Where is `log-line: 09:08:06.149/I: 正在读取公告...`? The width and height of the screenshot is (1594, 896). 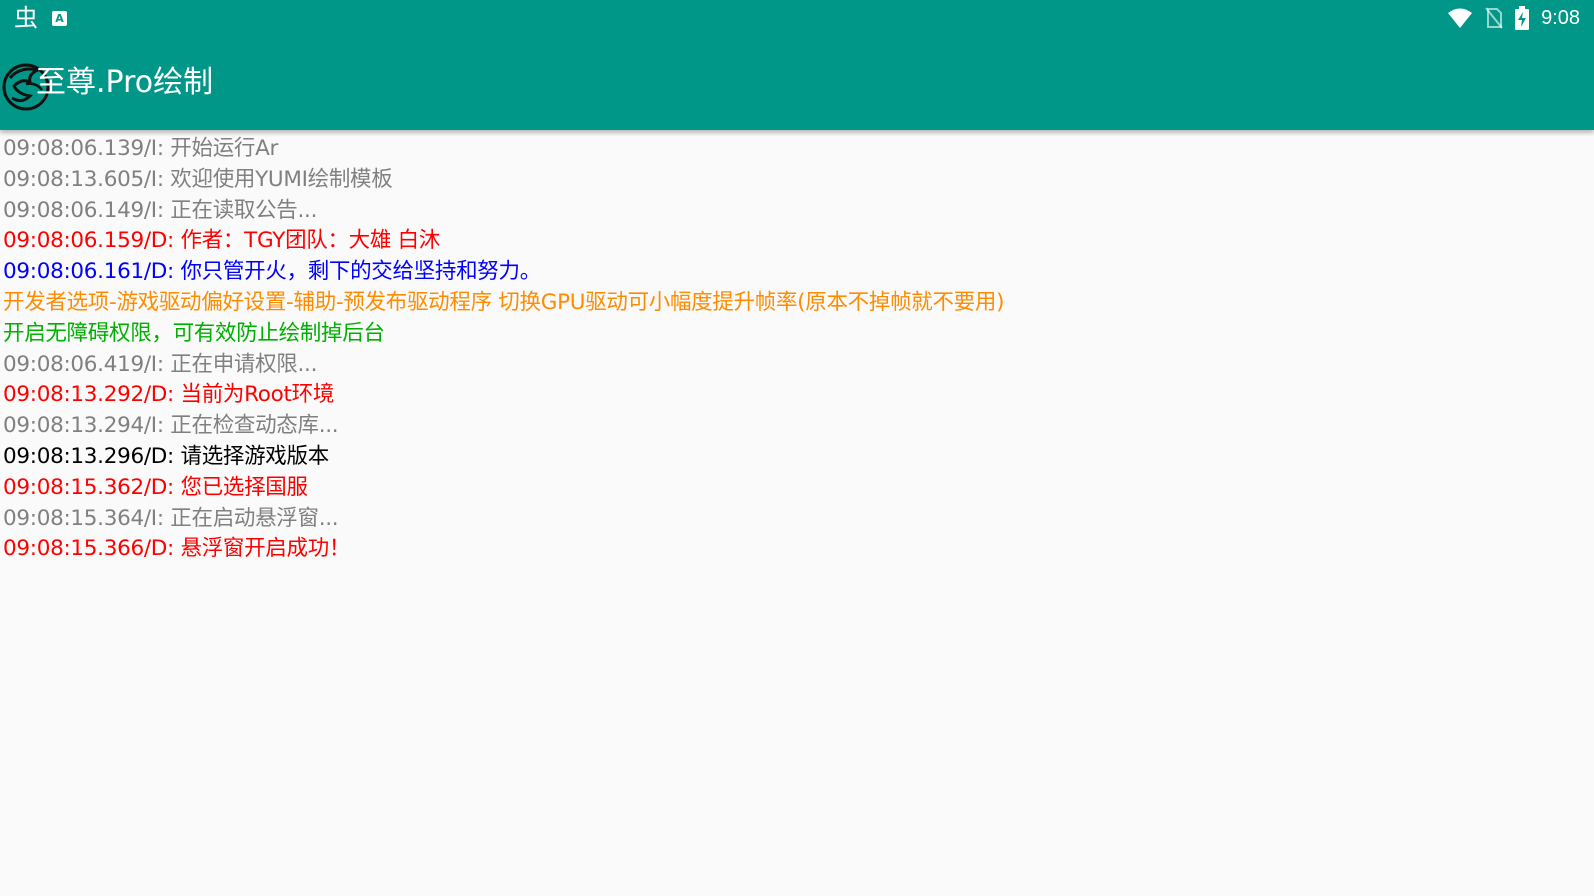
log-line: 09:08:06.149/I: 正在读取公告... is located at coordinates (160, 210).